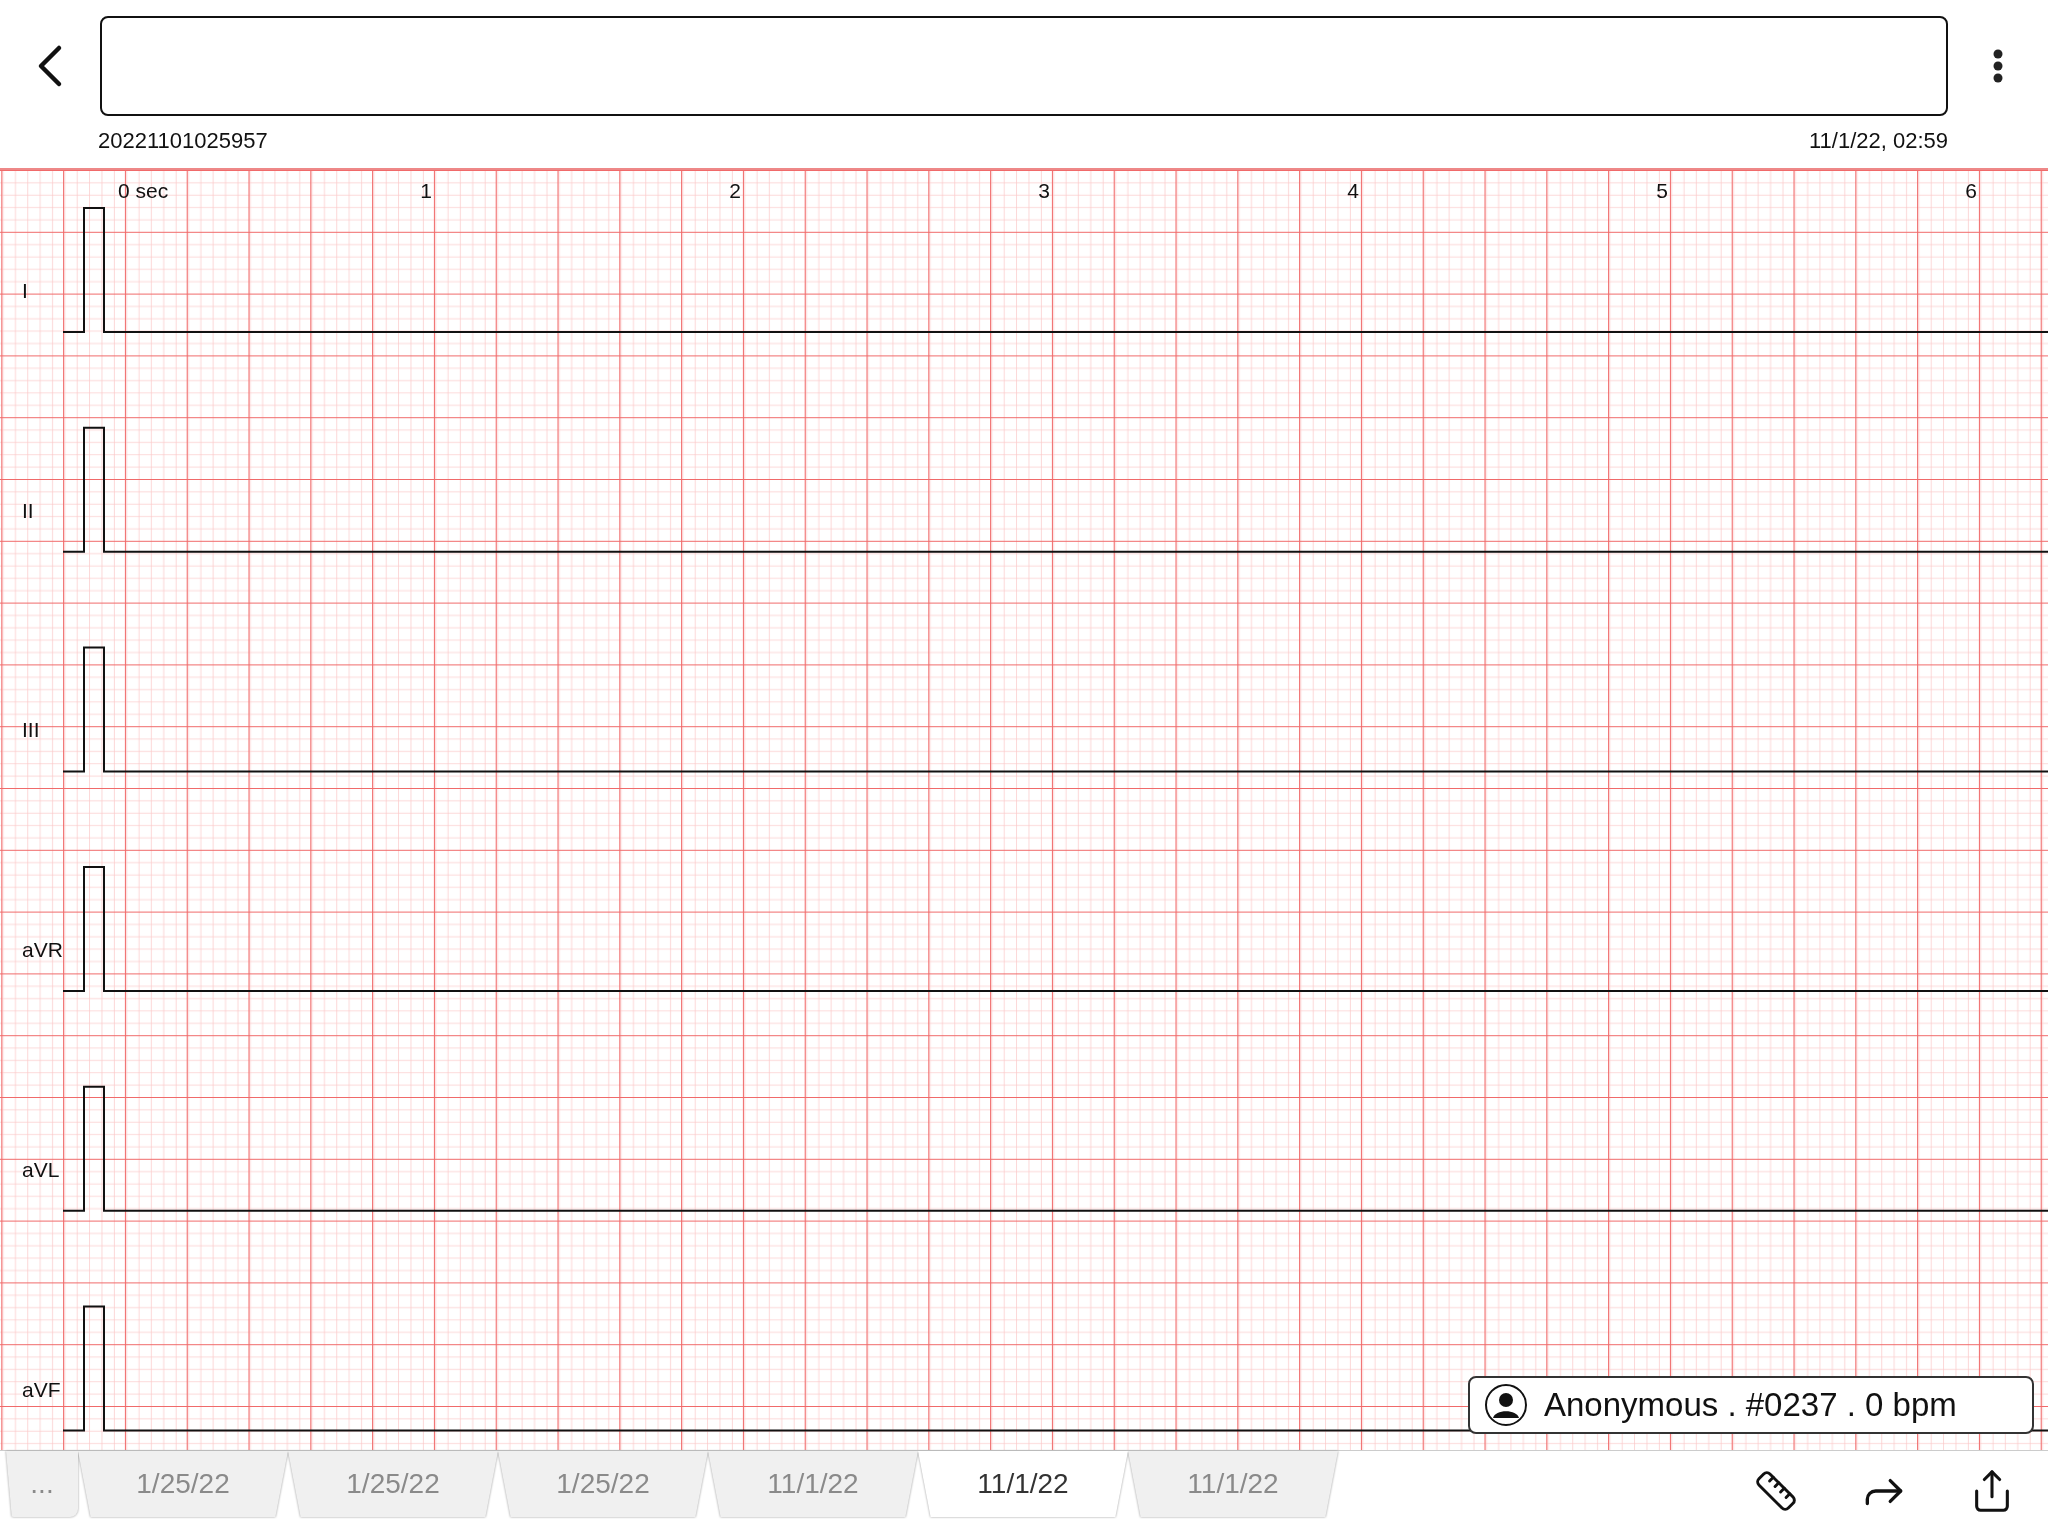 This screenshot has width=2048, height=1536. Describe the element at coordinates (1750, 1405) in the screenshot. I see `patient-summary: Anonymous . #0237 . 0 bpm` at that location.